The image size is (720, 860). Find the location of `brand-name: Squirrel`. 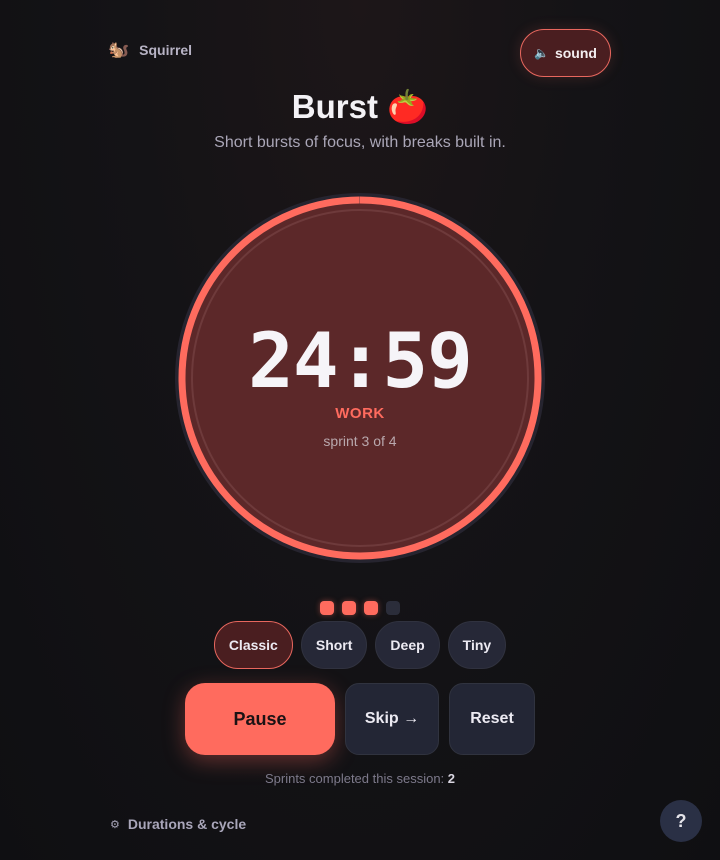

brand-name: Squirrel is located at coordinates (166, 50).